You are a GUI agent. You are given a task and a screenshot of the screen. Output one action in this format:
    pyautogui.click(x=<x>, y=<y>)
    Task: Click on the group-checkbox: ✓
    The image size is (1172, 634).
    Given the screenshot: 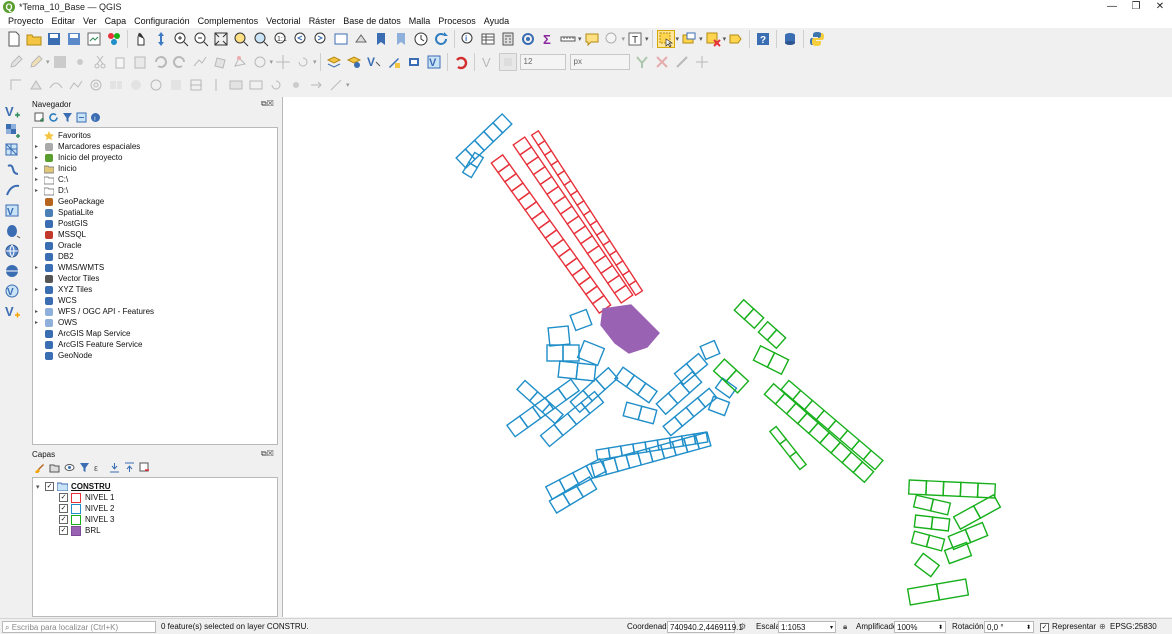 What is the action you would take?
    pyautogui.click(x=49, y=486)
    